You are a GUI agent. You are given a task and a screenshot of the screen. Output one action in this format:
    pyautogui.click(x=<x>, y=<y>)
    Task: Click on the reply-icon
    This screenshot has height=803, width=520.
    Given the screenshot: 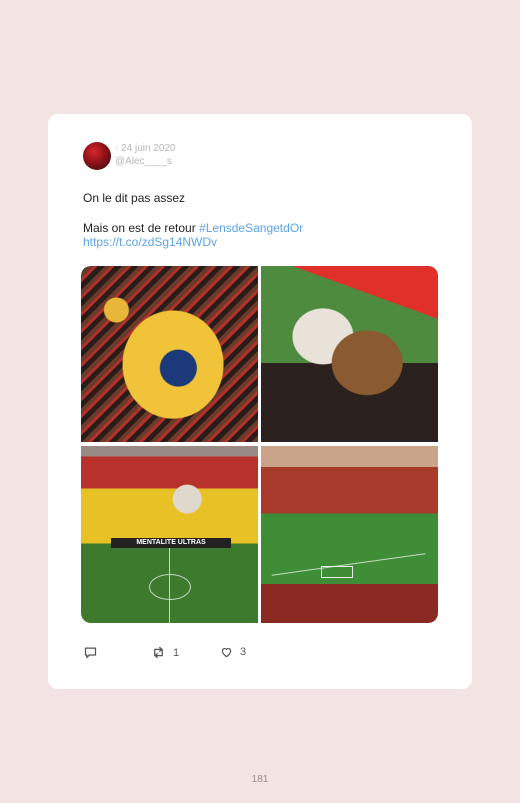 What is the action you would take?
    pyautogui.click(x=90, y=653)
    